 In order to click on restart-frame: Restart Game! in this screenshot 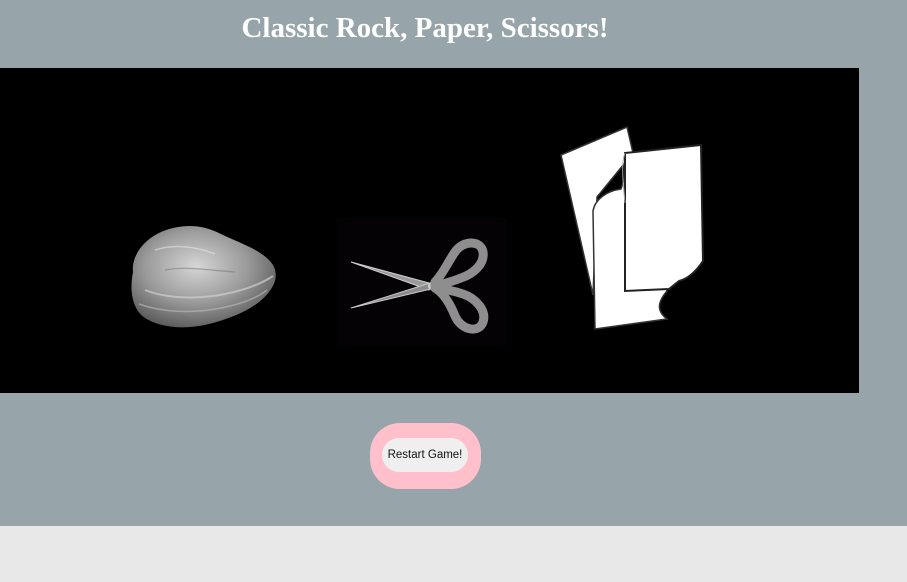, I will do `click(425, 456)`.